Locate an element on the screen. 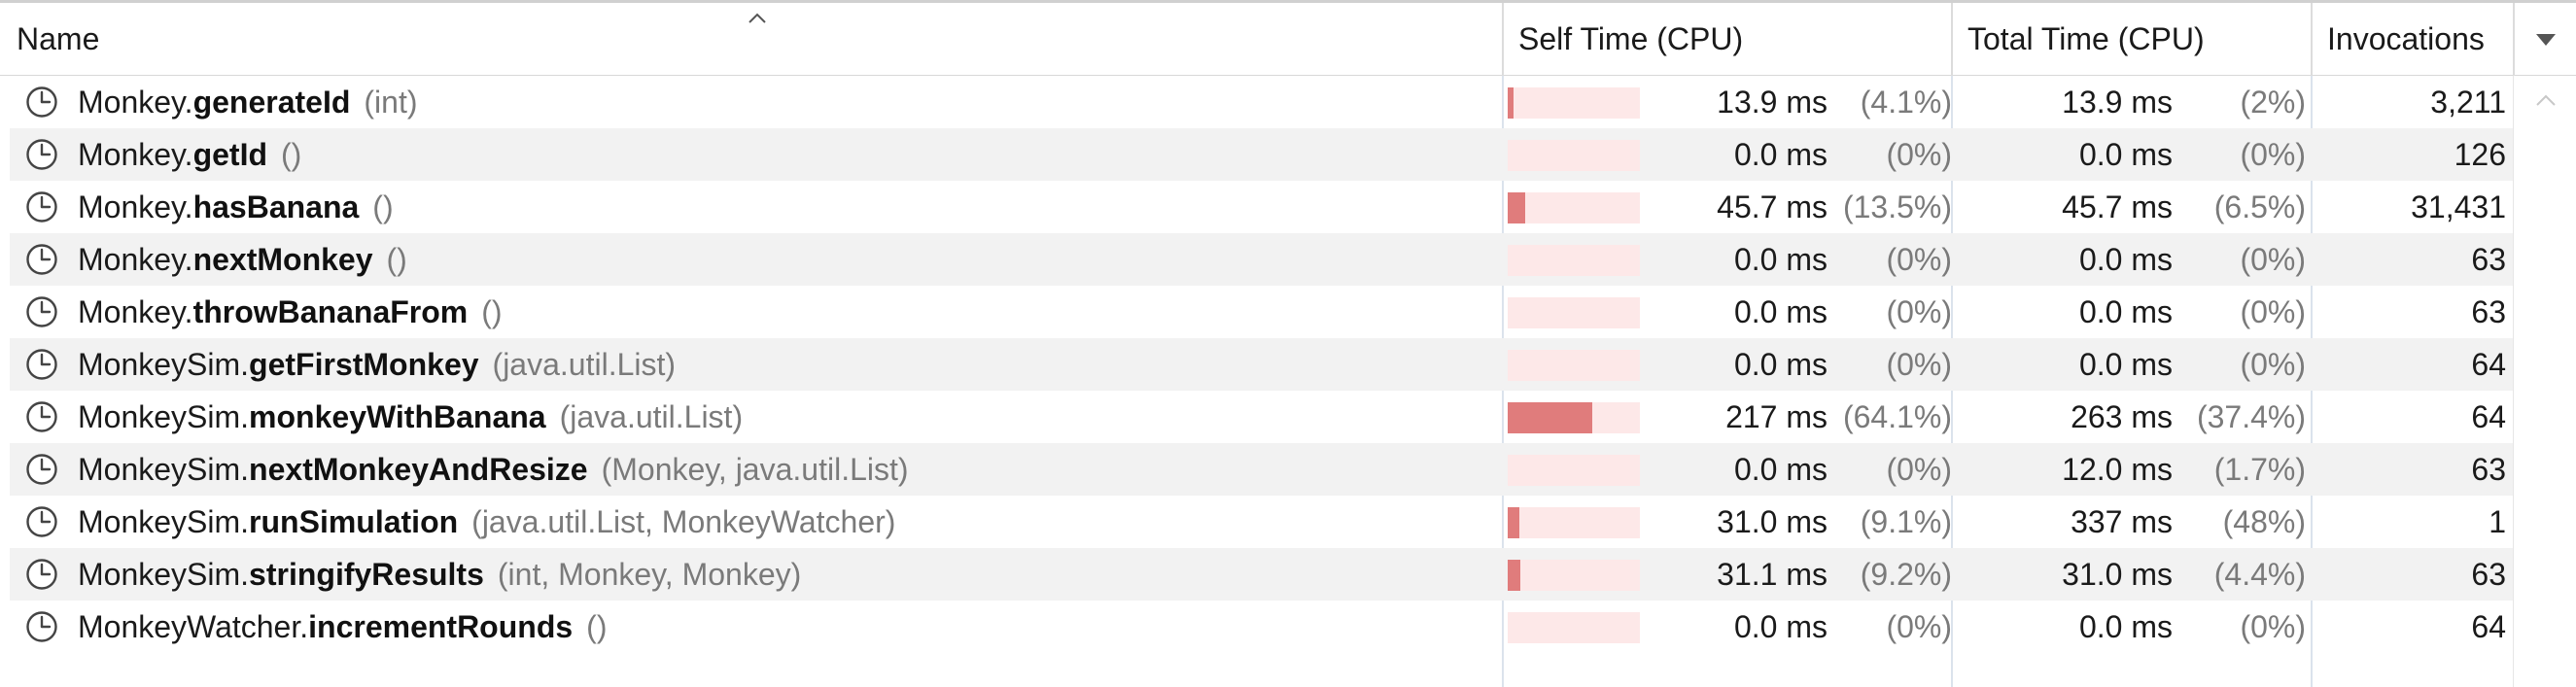 This screenshot has height=687, width=2576. method-params: (int, Monkey, Monkey) is located at coordinates (650, 574).